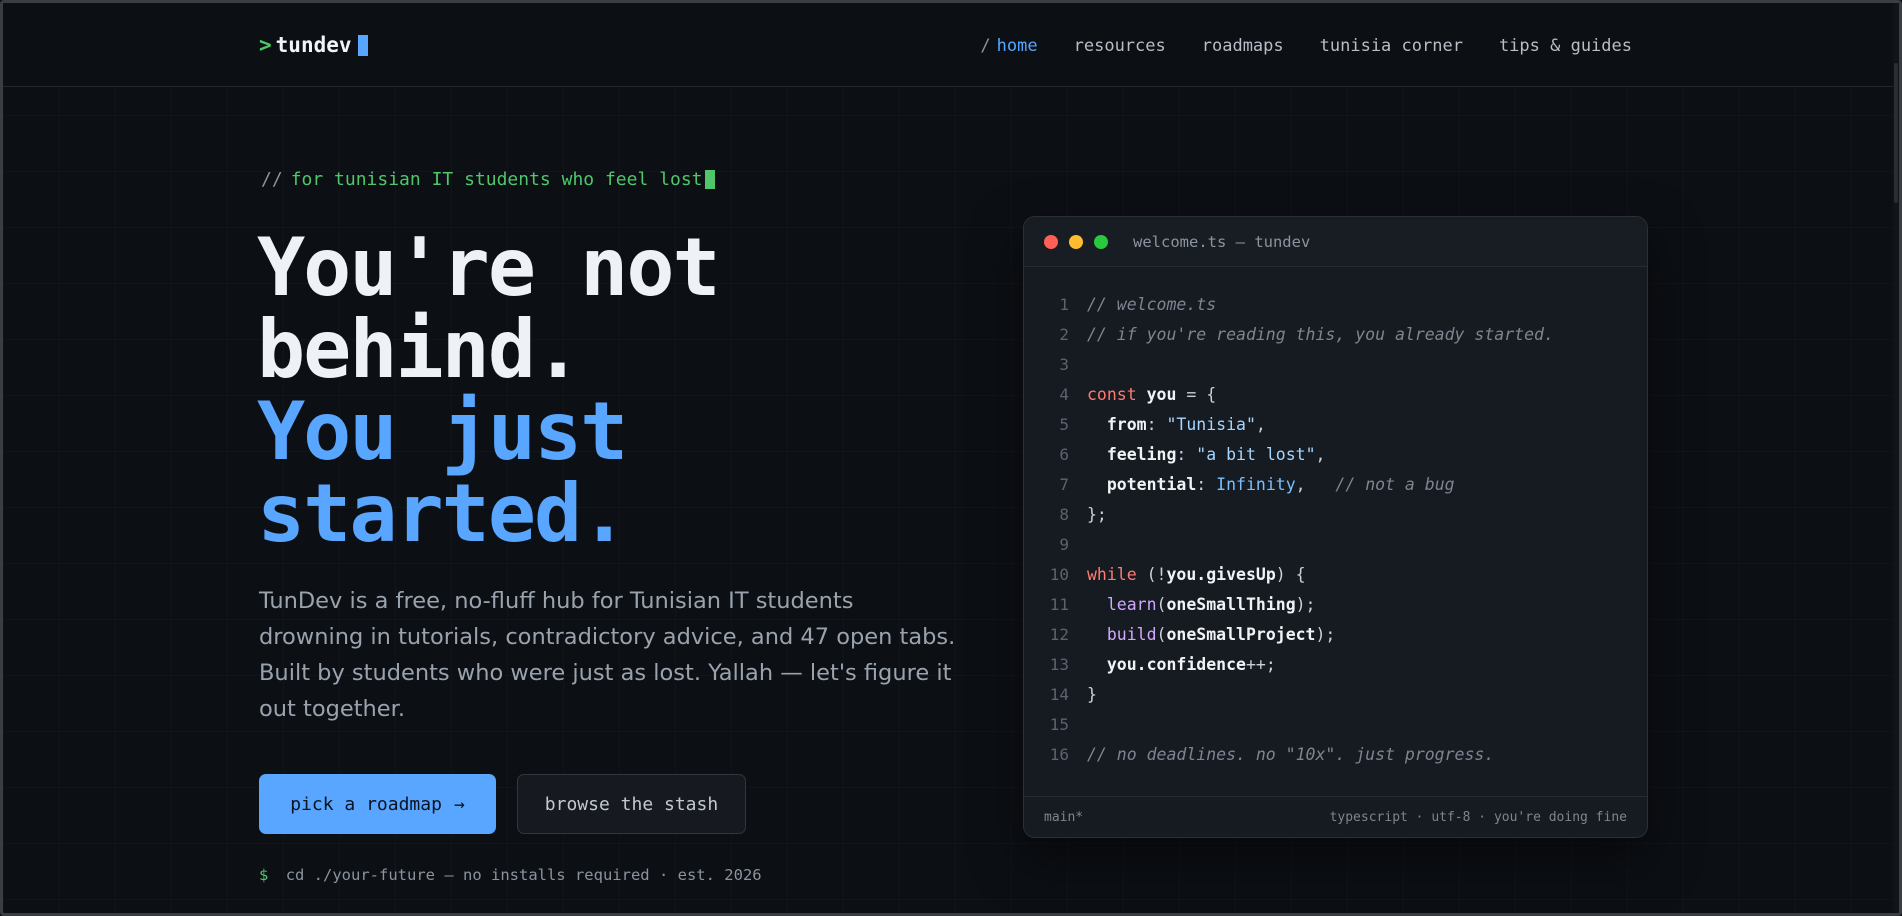 The image size is (1902, 916). I want to click on pick-roadmap-button: pick a roadmap →, so click(377, 804).